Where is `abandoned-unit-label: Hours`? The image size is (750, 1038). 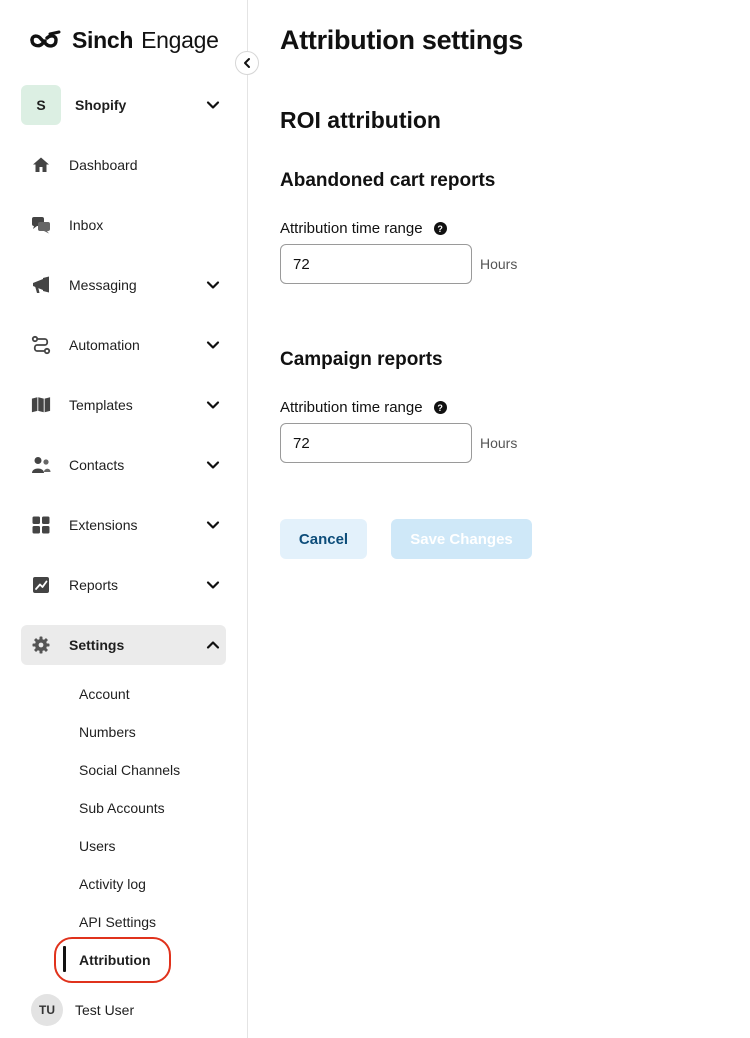 abandoned-unit-label: Hours is located at coordinates (499, 264).